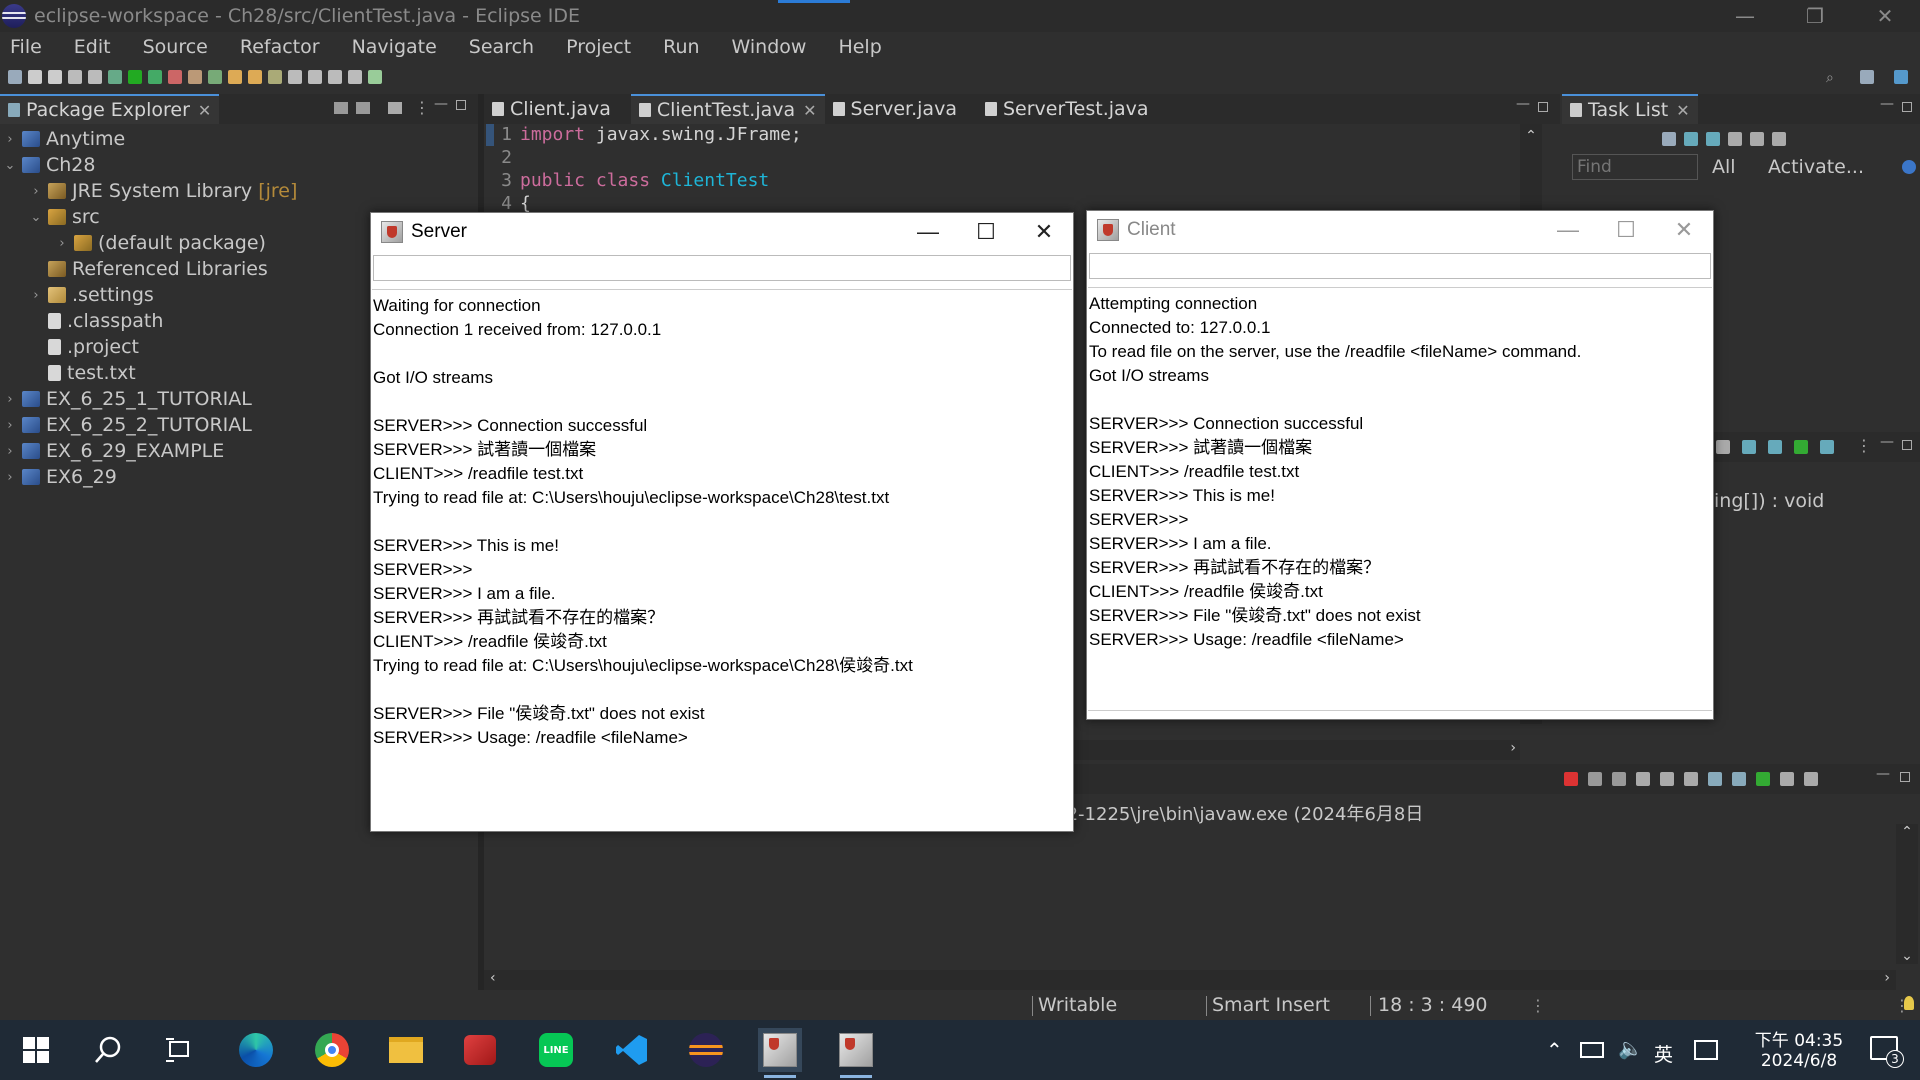  What do you see at coordinates (501, 47) in the screenshot?
I see `menu-search: Search` at bounding box center [501, 47].